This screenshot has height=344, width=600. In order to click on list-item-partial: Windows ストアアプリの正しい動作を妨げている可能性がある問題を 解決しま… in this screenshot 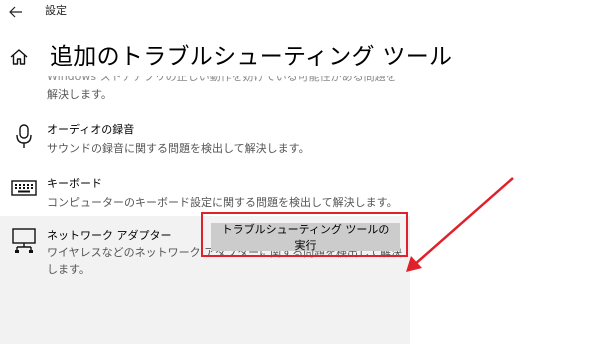, I will do `click(227, 90)`.